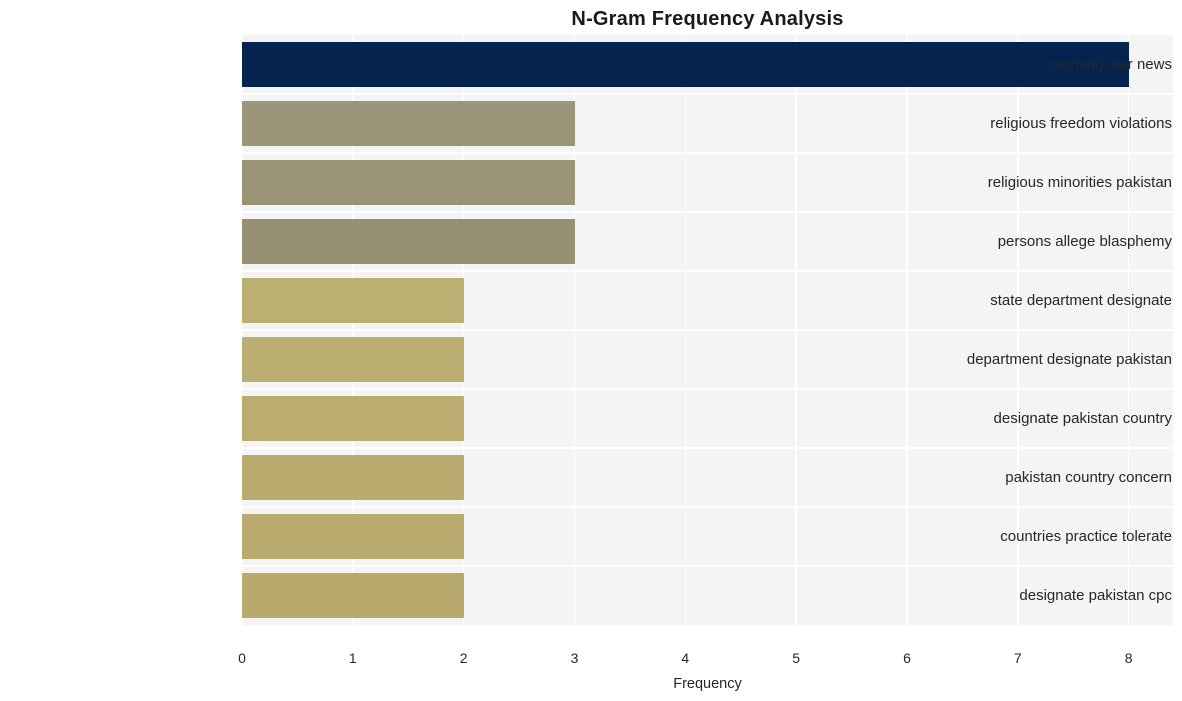 This screenshot has width=1182, height=701. I want to click on x-axis-tick-label: 4, so click(685, 658).